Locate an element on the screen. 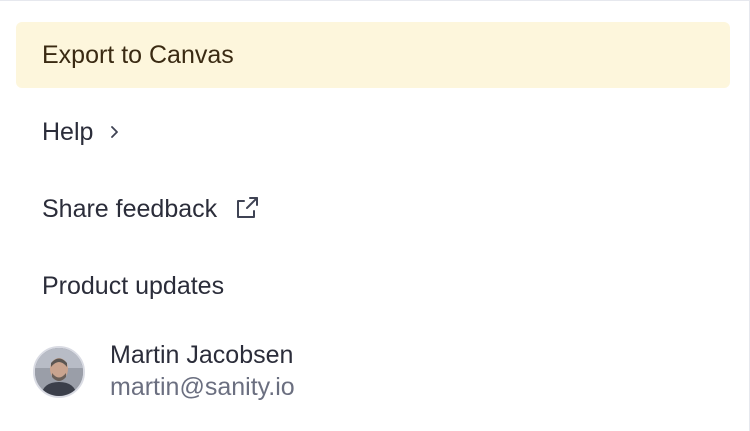  avatar is located at coordinates (59, 372).